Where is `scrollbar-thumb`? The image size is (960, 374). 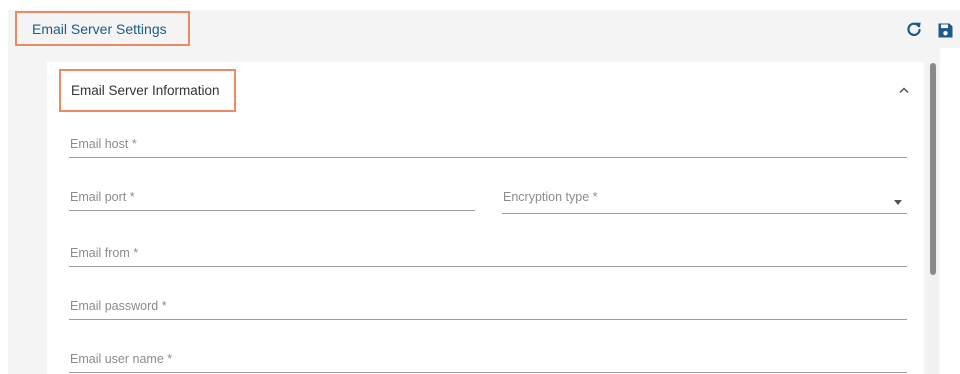 scrollbar-thumb is located at coordinates (933, 169).